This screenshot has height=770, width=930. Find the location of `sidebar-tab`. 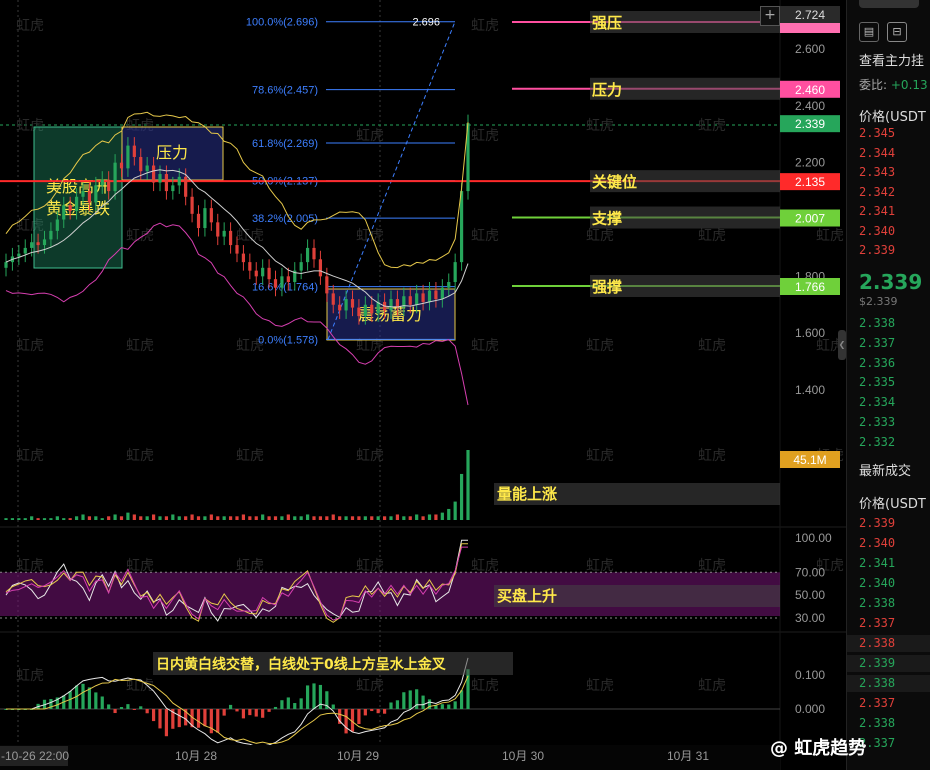

sidebar-tab is located at coordinates (889, 4).